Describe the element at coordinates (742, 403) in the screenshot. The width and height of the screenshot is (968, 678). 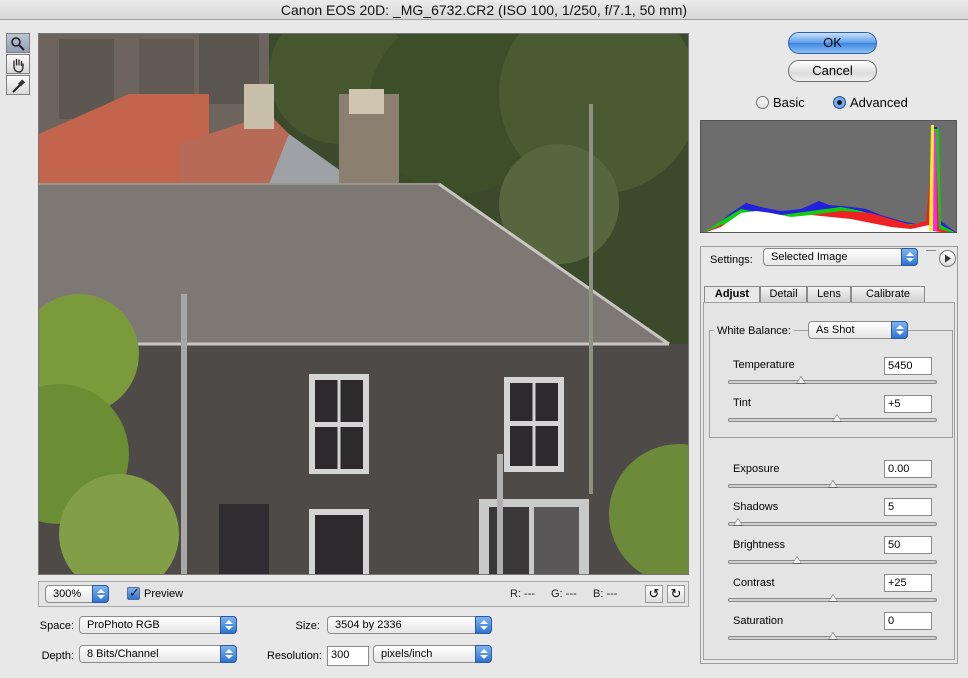
I see `tint-label: Tint` at that location.